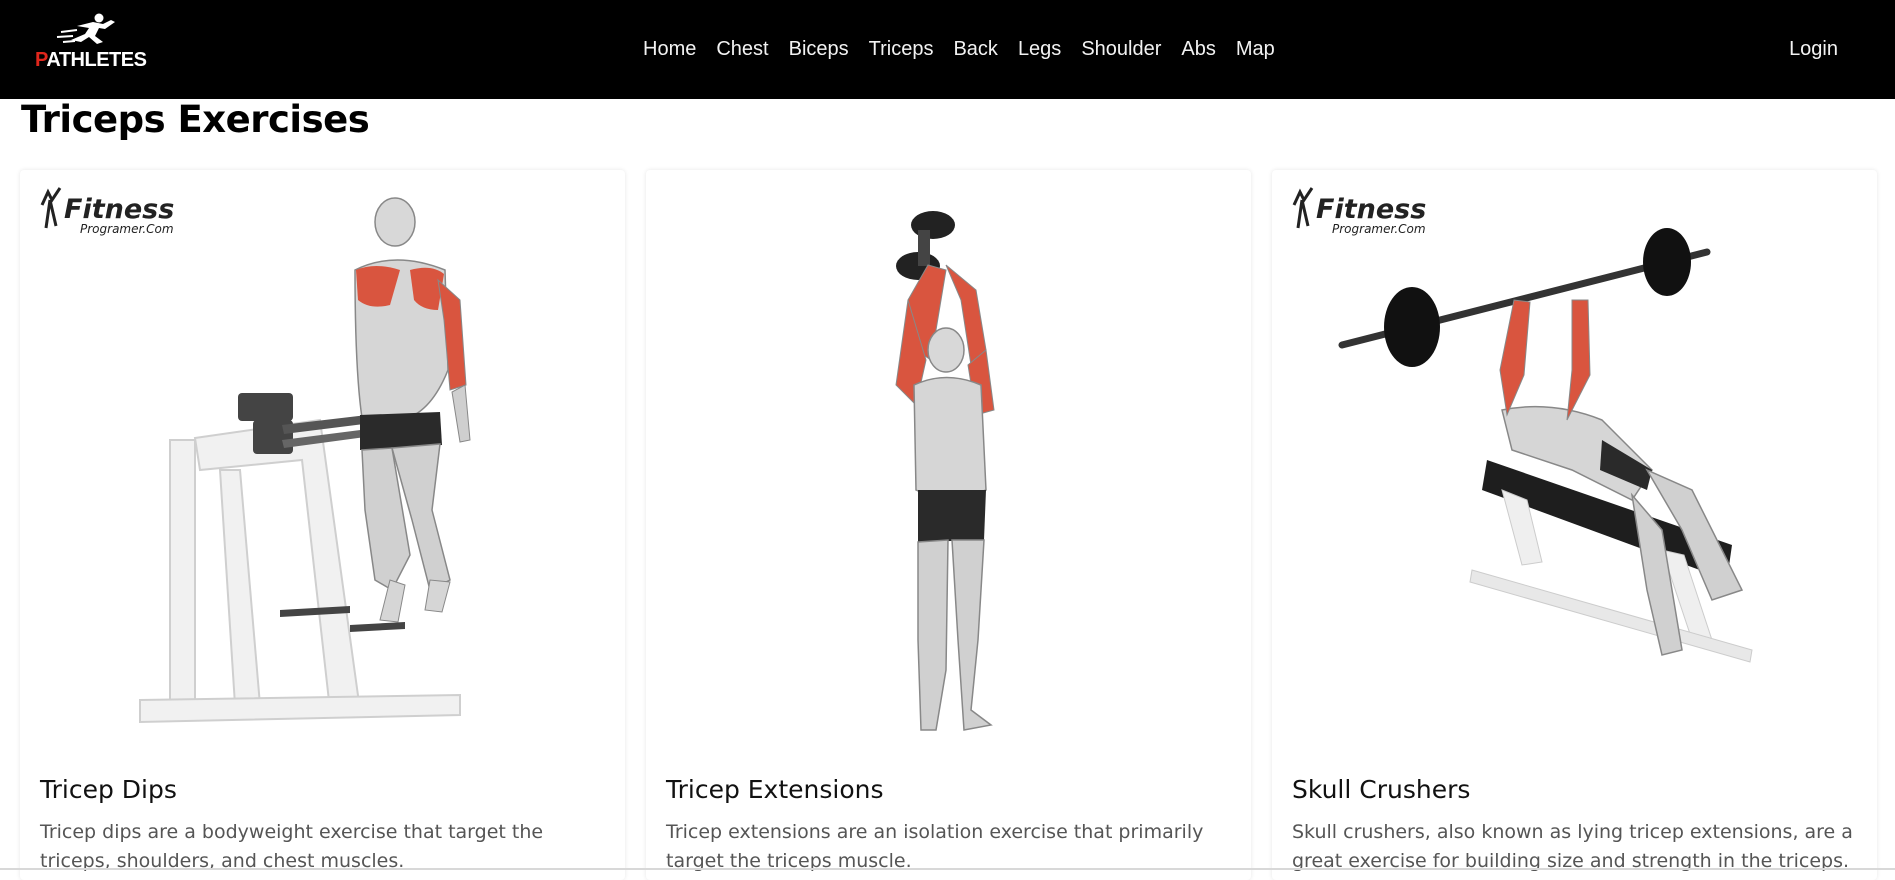  Describe the element at coordinates (1381, 789) in the screenshot. I see `card-title: Skull Crushers` at that location.